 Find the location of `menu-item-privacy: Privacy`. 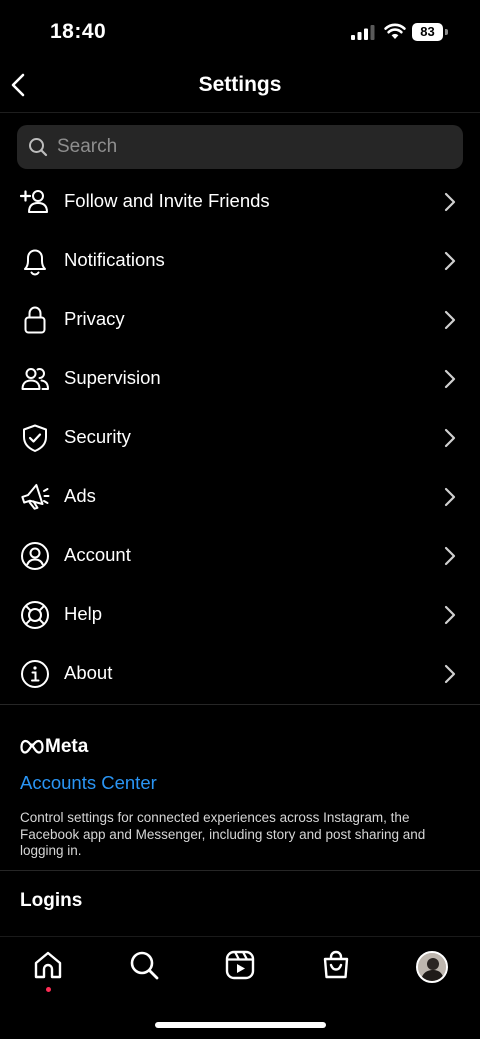

menu-item-privacy: Privacy is located at coordinates (240, 319).